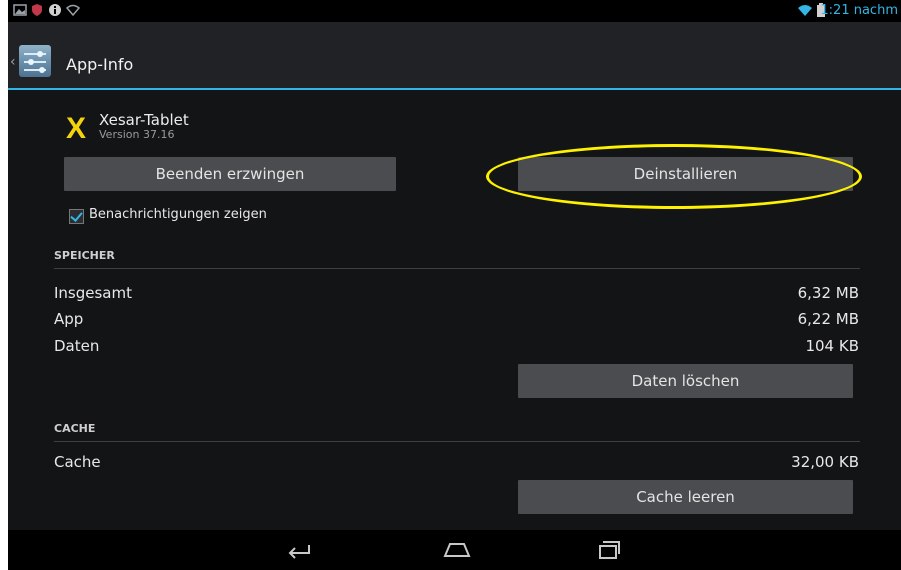 The height and width of the screenshot is (570, 901). I want to click on cache-section-header: CACHE, so click(75, 428).